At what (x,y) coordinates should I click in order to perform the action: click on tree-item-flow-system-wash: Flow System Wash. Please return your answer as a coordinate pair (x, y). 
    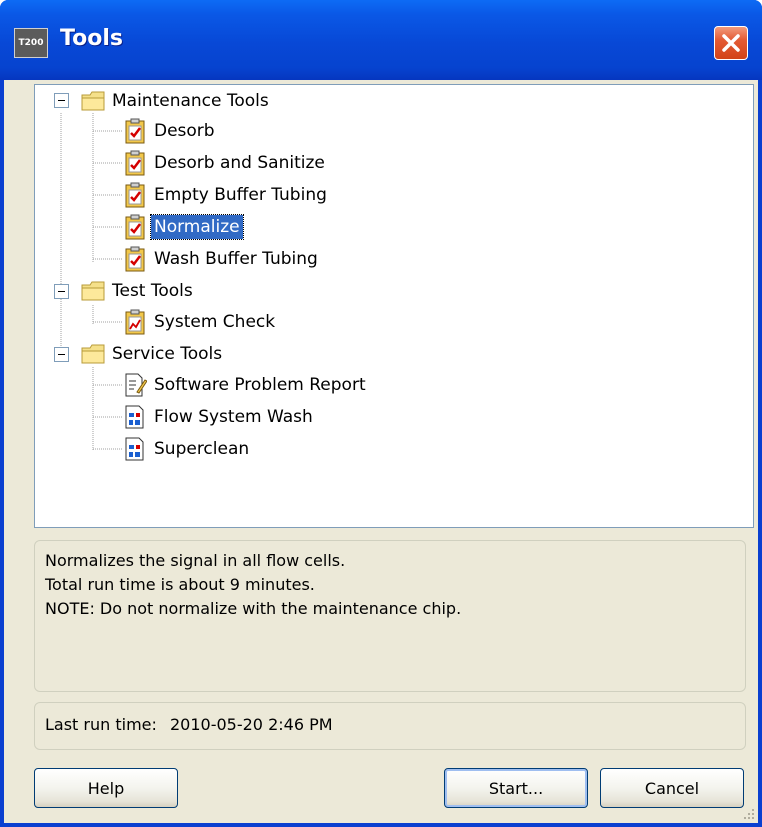
    Looking at the image, I should click on (219, 417).